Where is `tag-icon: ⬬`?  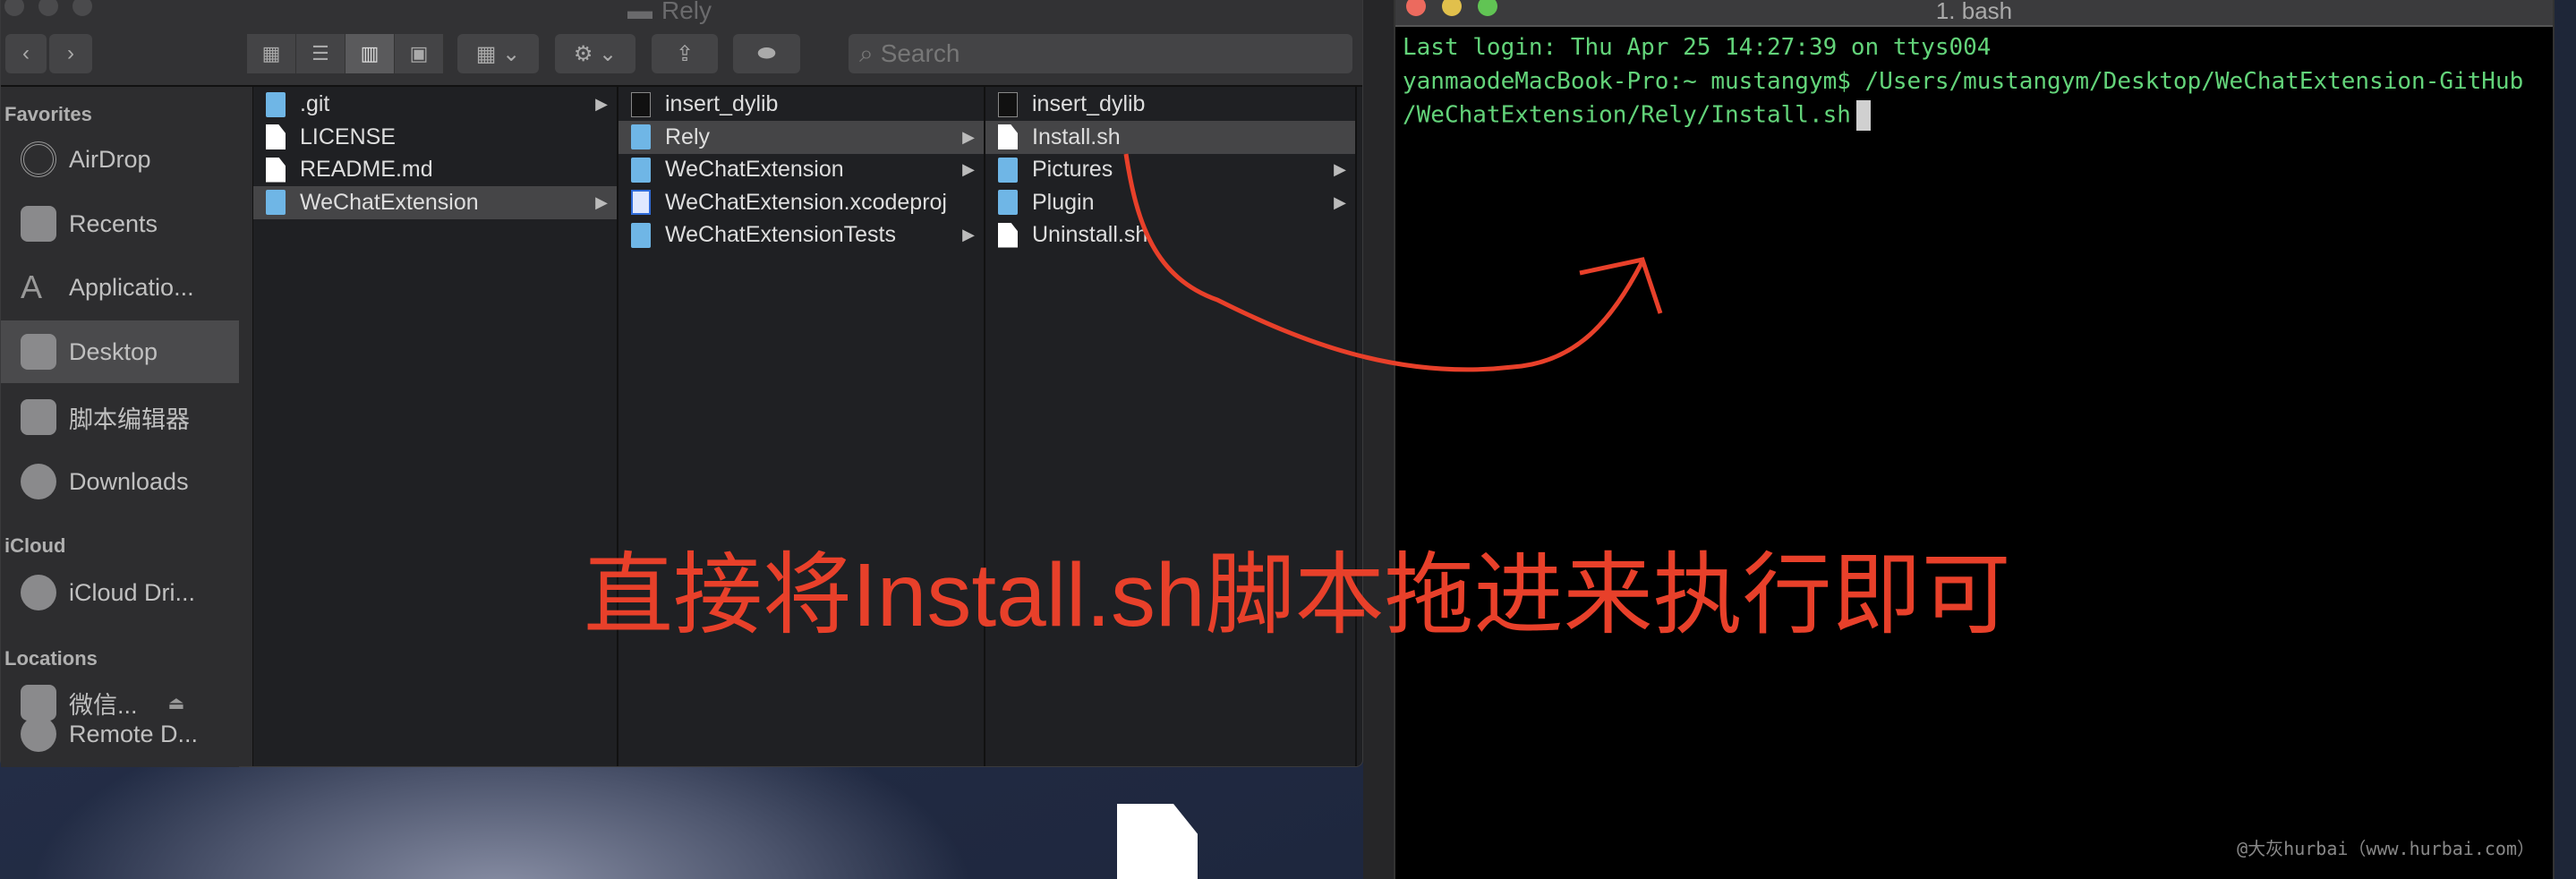 tag-icon: ⬬ is located at coordinates (766, 53).